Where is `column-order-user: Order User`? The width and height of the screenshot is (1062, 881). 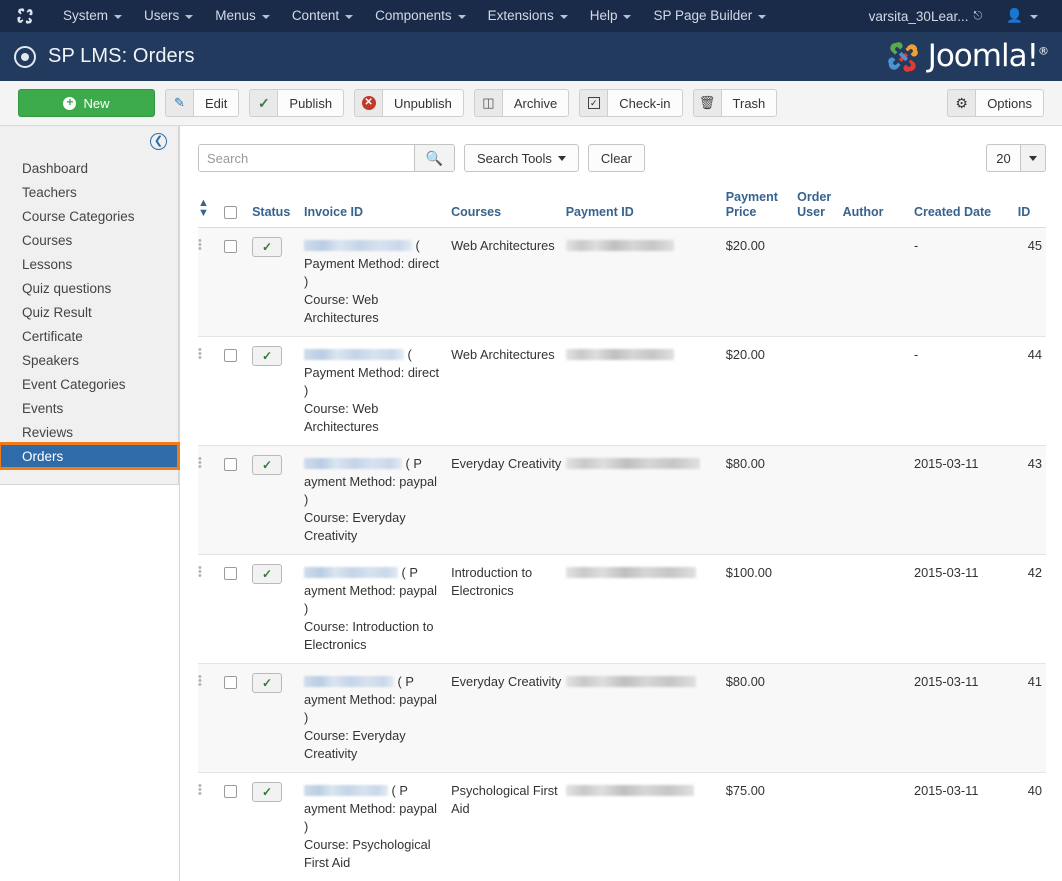 column-order-user: Order User is located at coordinates (820, 209).